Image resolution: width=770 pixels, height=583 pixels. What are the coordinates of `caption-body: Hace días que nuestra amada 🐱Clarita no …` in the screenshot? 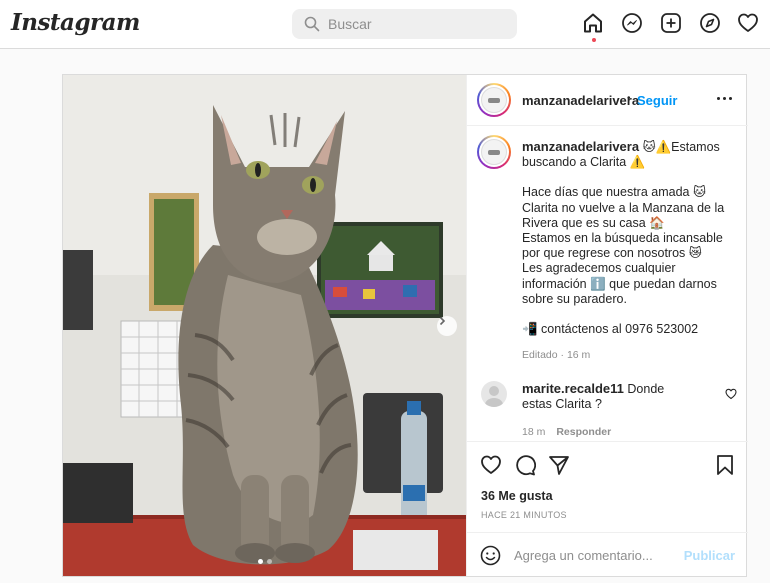 It's located at (623, 245).